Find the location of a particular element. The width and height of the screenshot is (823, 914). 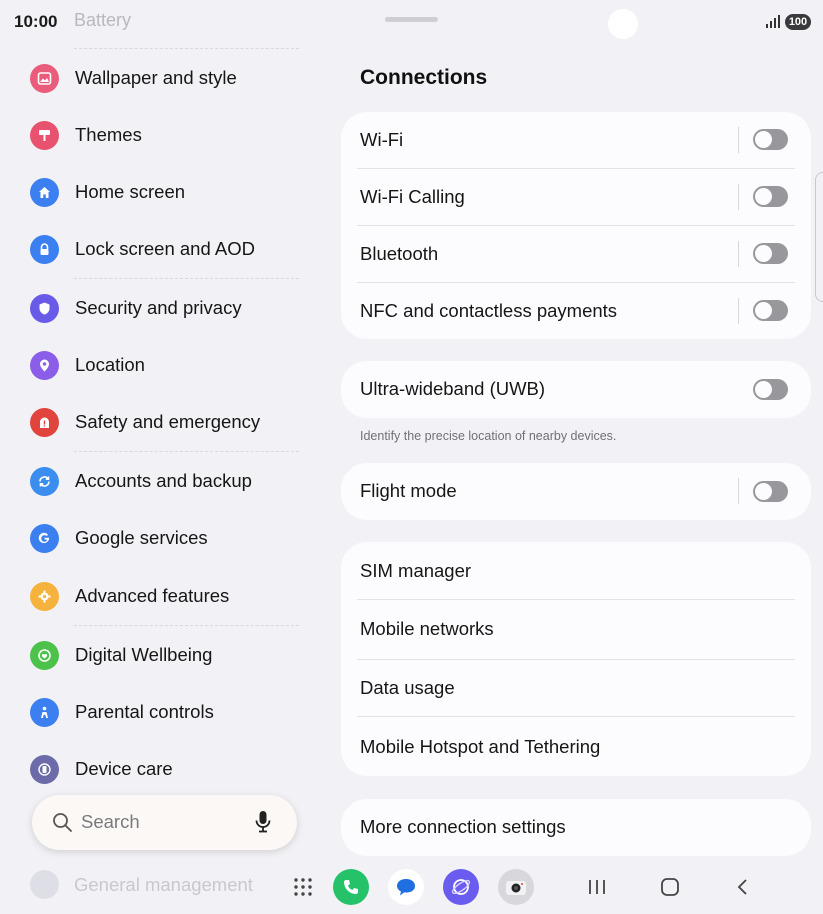

back-icon is located at coordinates (743, 887).